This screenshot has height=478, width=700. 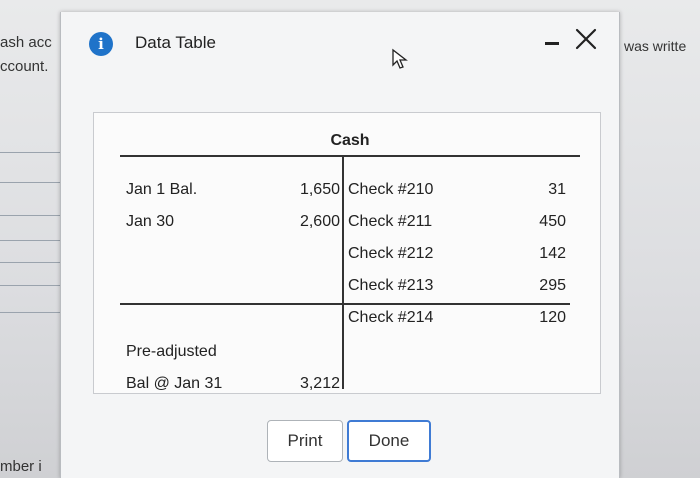 I want to click on table-row: Check #212 142, so click(x=350, y=257).